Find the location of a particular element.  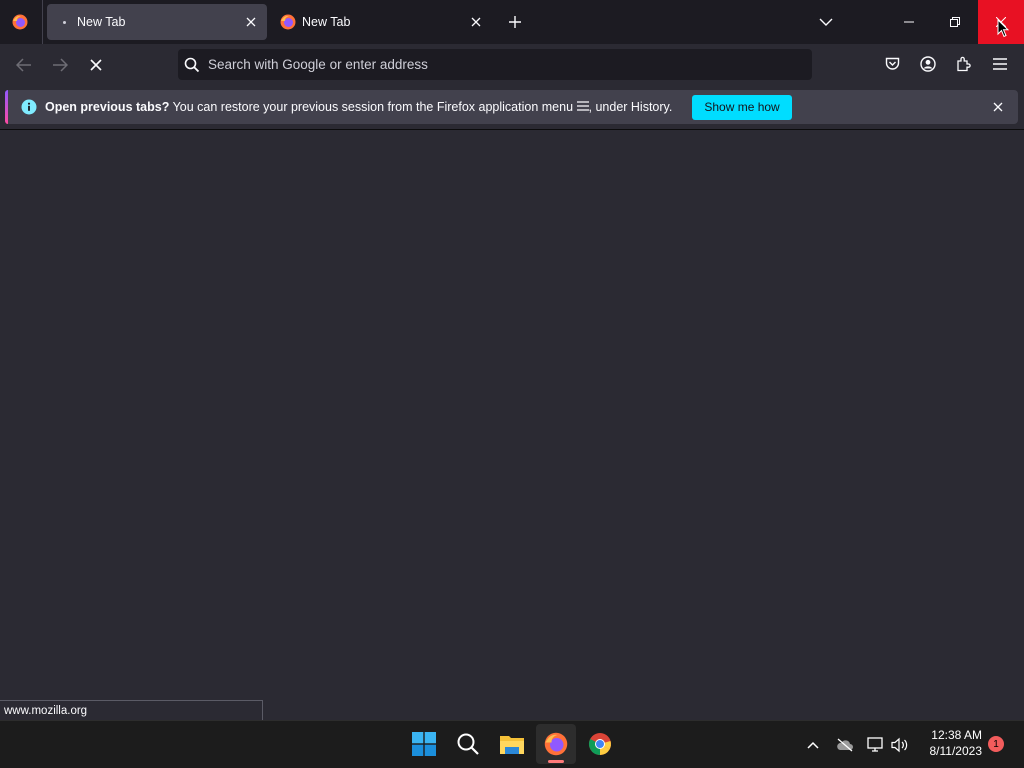

tab-inactive: New Tab is located at coordinates (382, 22).